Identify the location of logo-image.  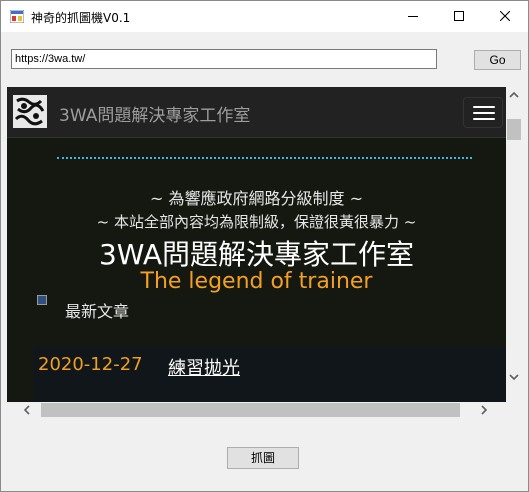
(30, 111).